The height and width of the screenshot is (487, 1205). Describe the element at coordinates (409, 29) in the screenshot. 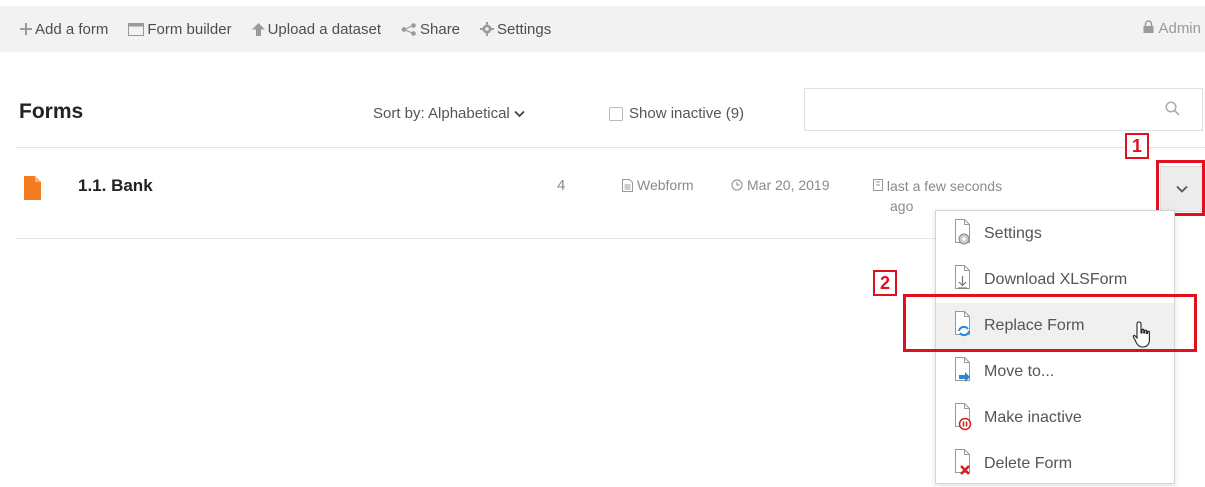

I see `share-icon` at that location.